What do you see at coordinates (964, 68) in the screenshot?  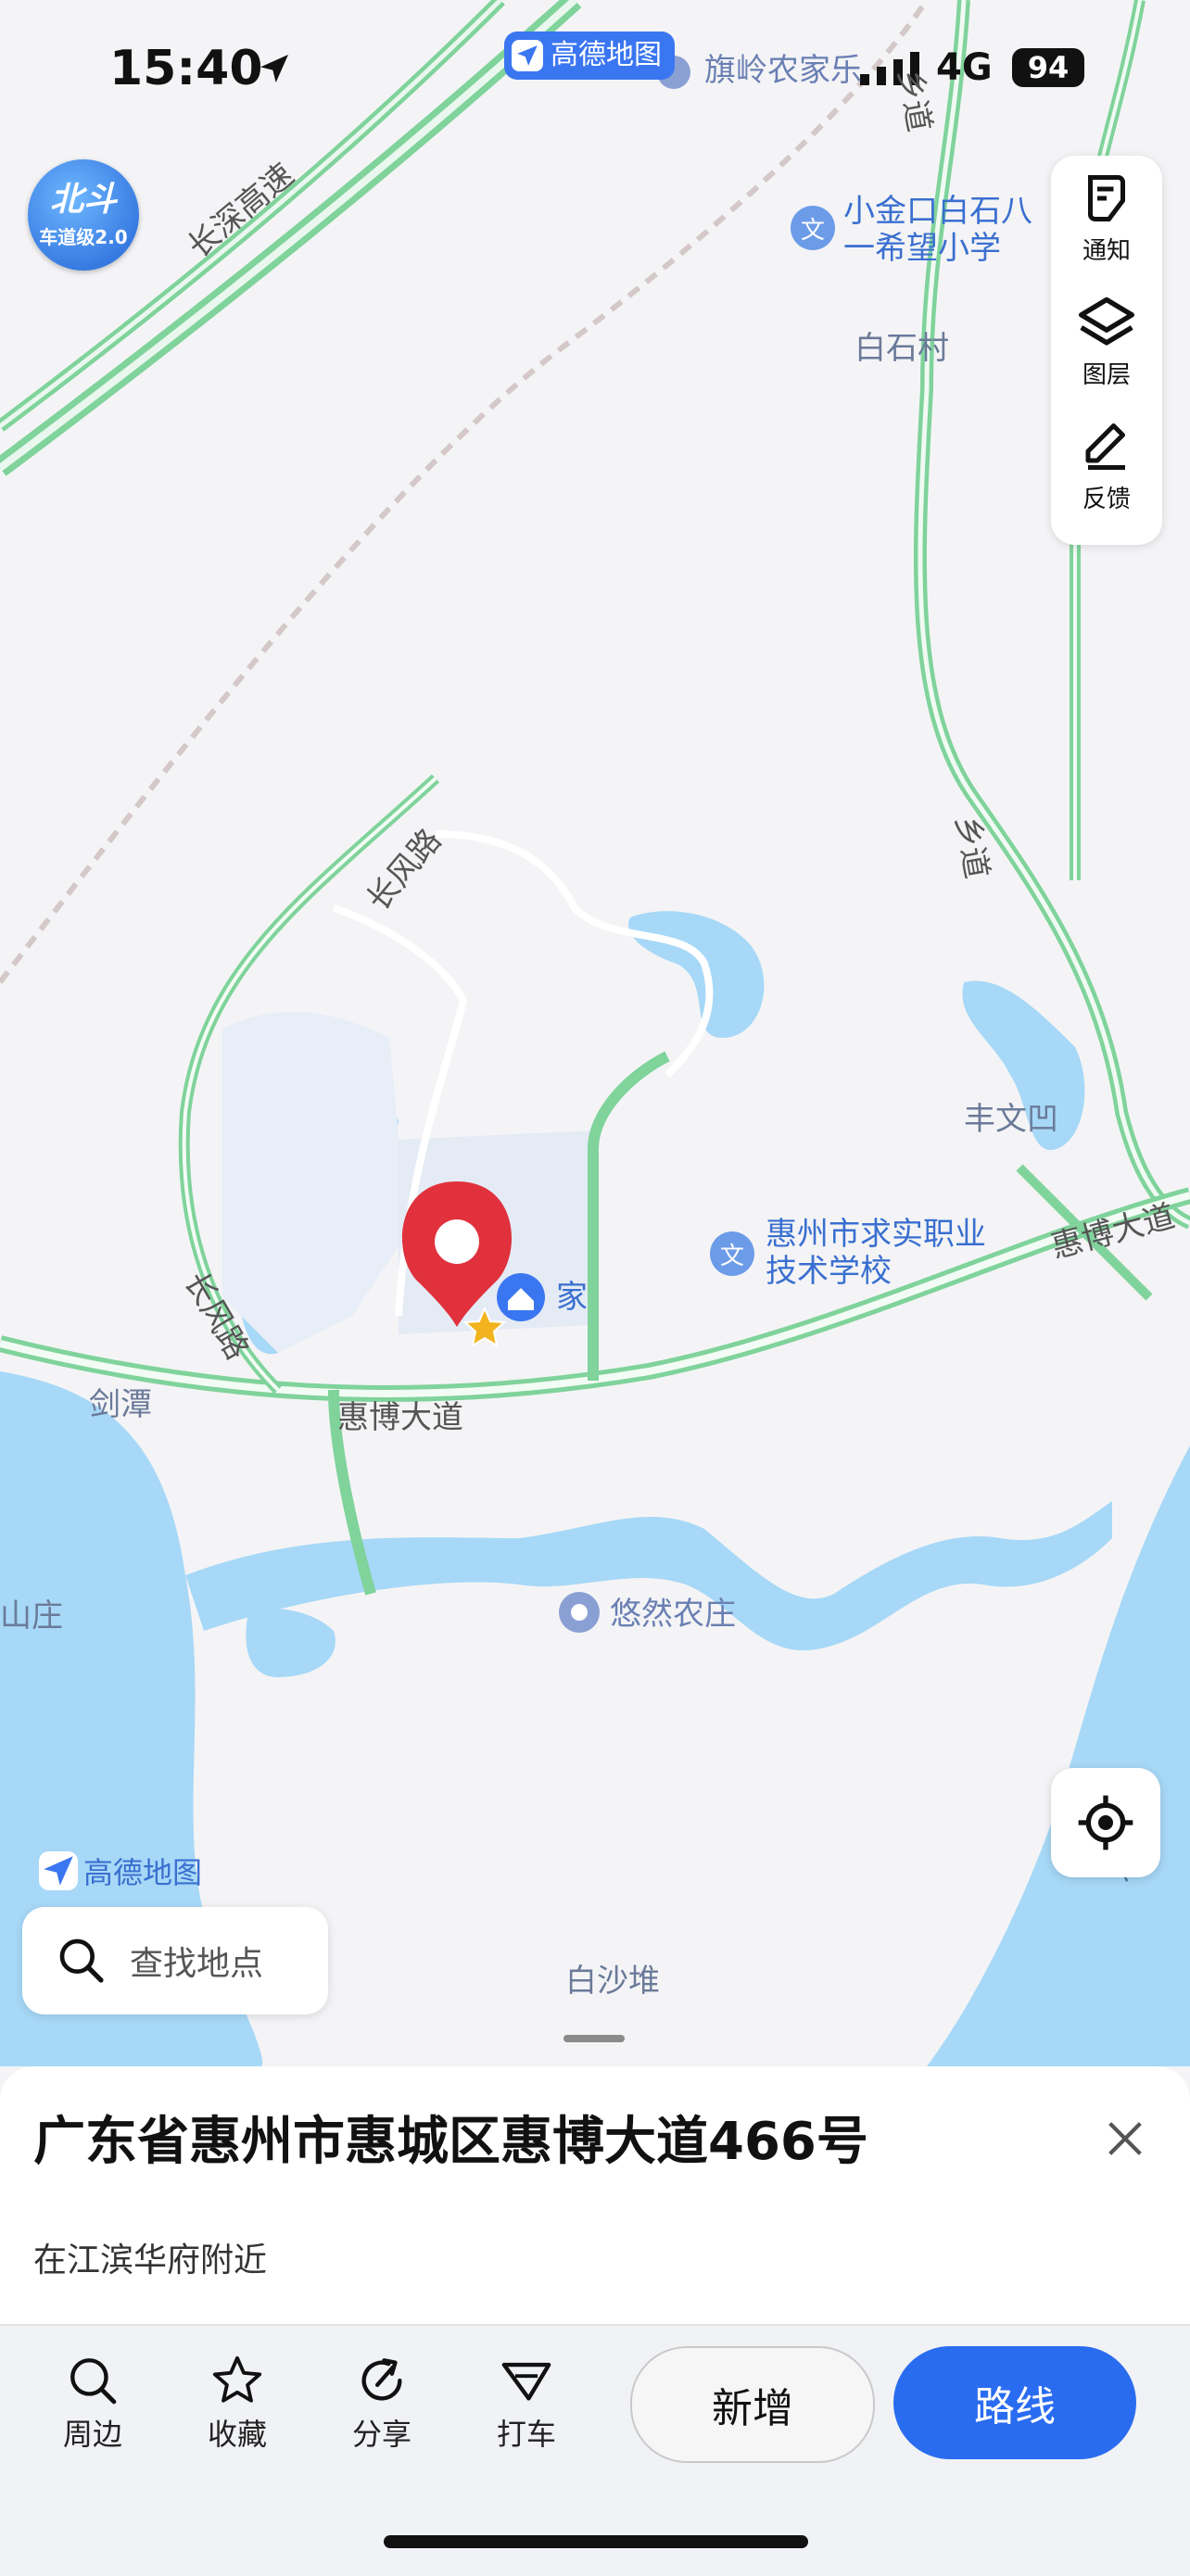 I see `network-type: 4G` at bounding box center [964, 68].